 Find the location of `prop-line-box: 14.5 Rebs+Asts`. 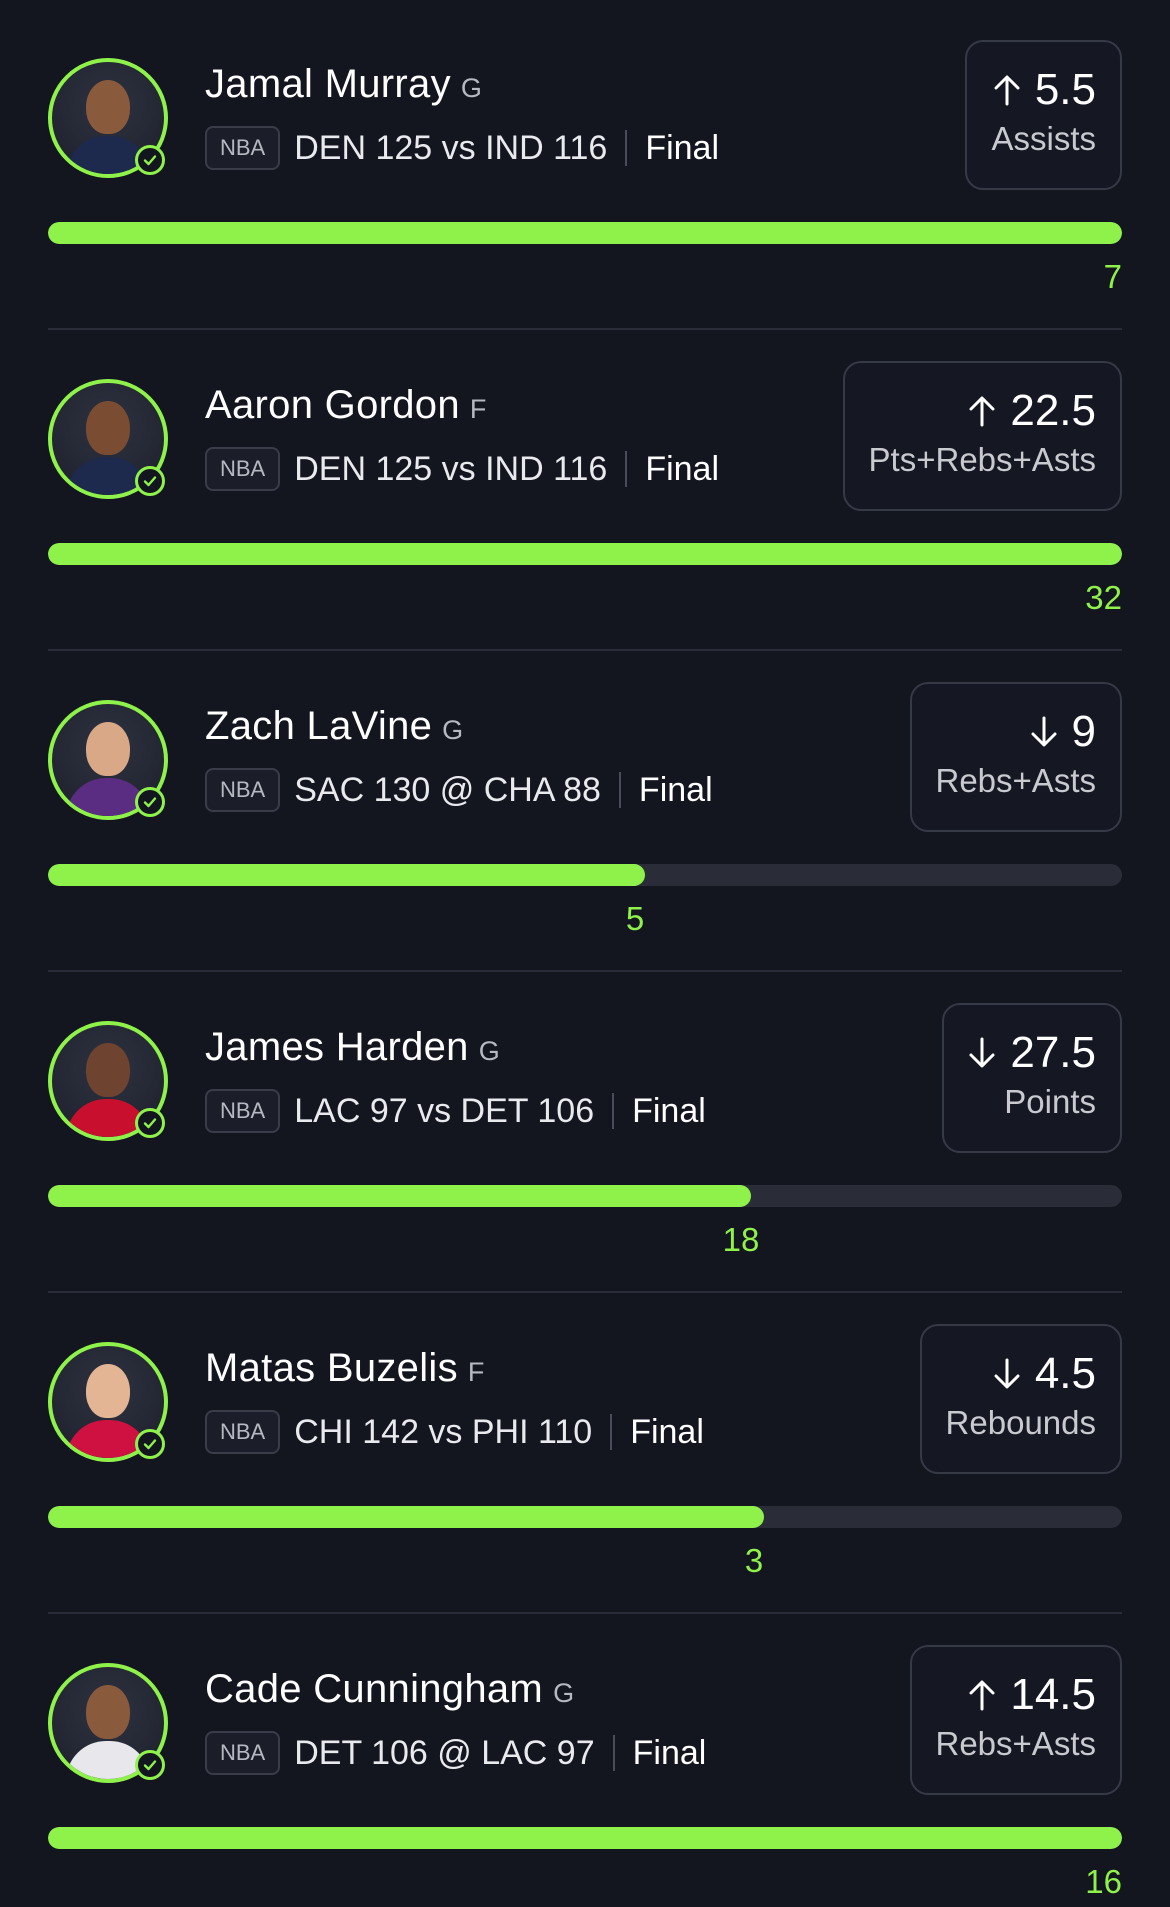

prop-line-box: 14.5 Rebs+Asts is located at coordinates (1015, 1720).